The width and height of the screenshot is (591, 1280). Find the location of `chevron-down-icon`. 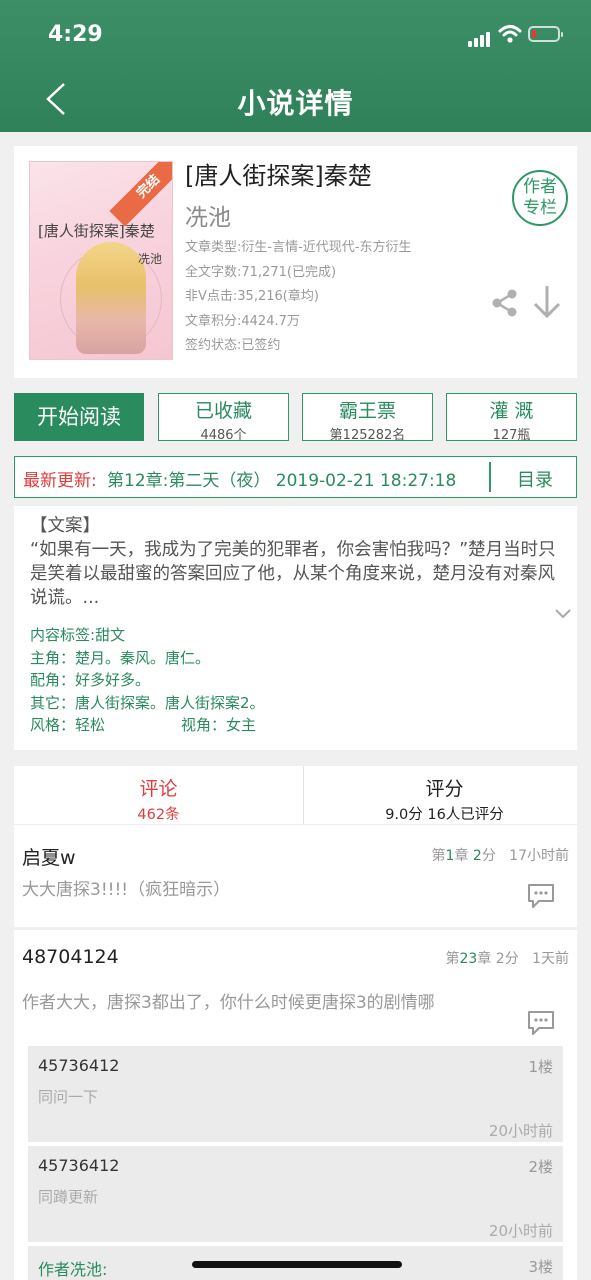

chevron-down-icon is located at coordinates (563, 614).